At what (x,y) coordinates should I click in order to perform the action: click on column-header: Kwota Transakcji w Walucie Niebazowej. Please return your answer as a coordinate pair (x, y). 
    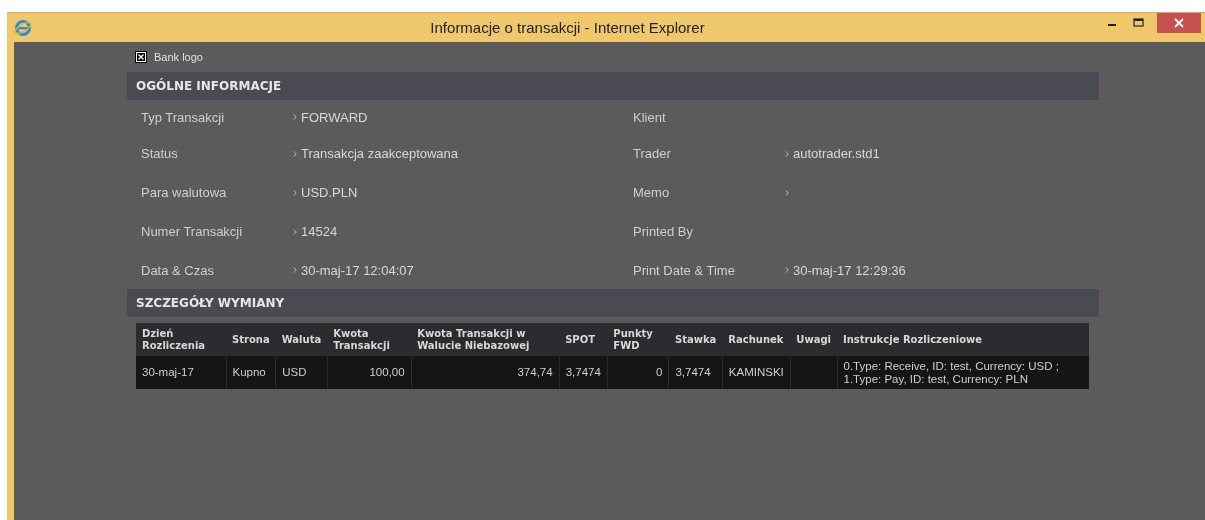
    Looking at the image, I should click on (485, 339).